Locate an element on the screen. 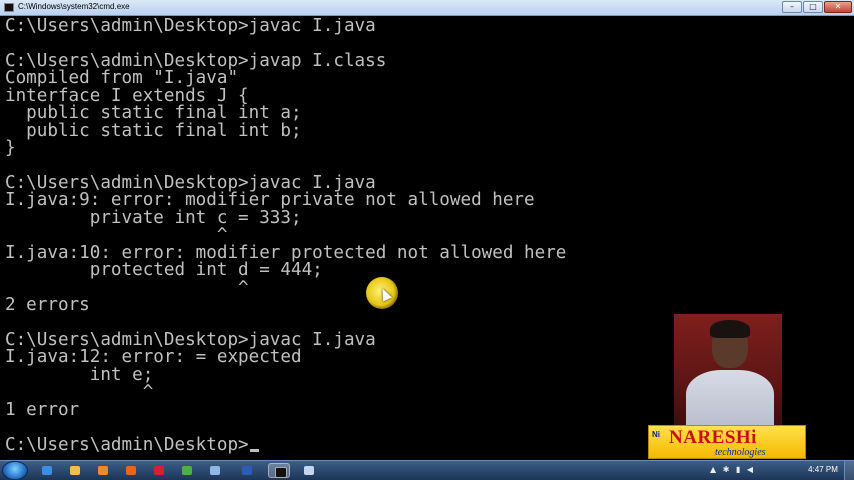 This screenshot has width=854, height=480. word-icon is located at coordinates (247, 470).